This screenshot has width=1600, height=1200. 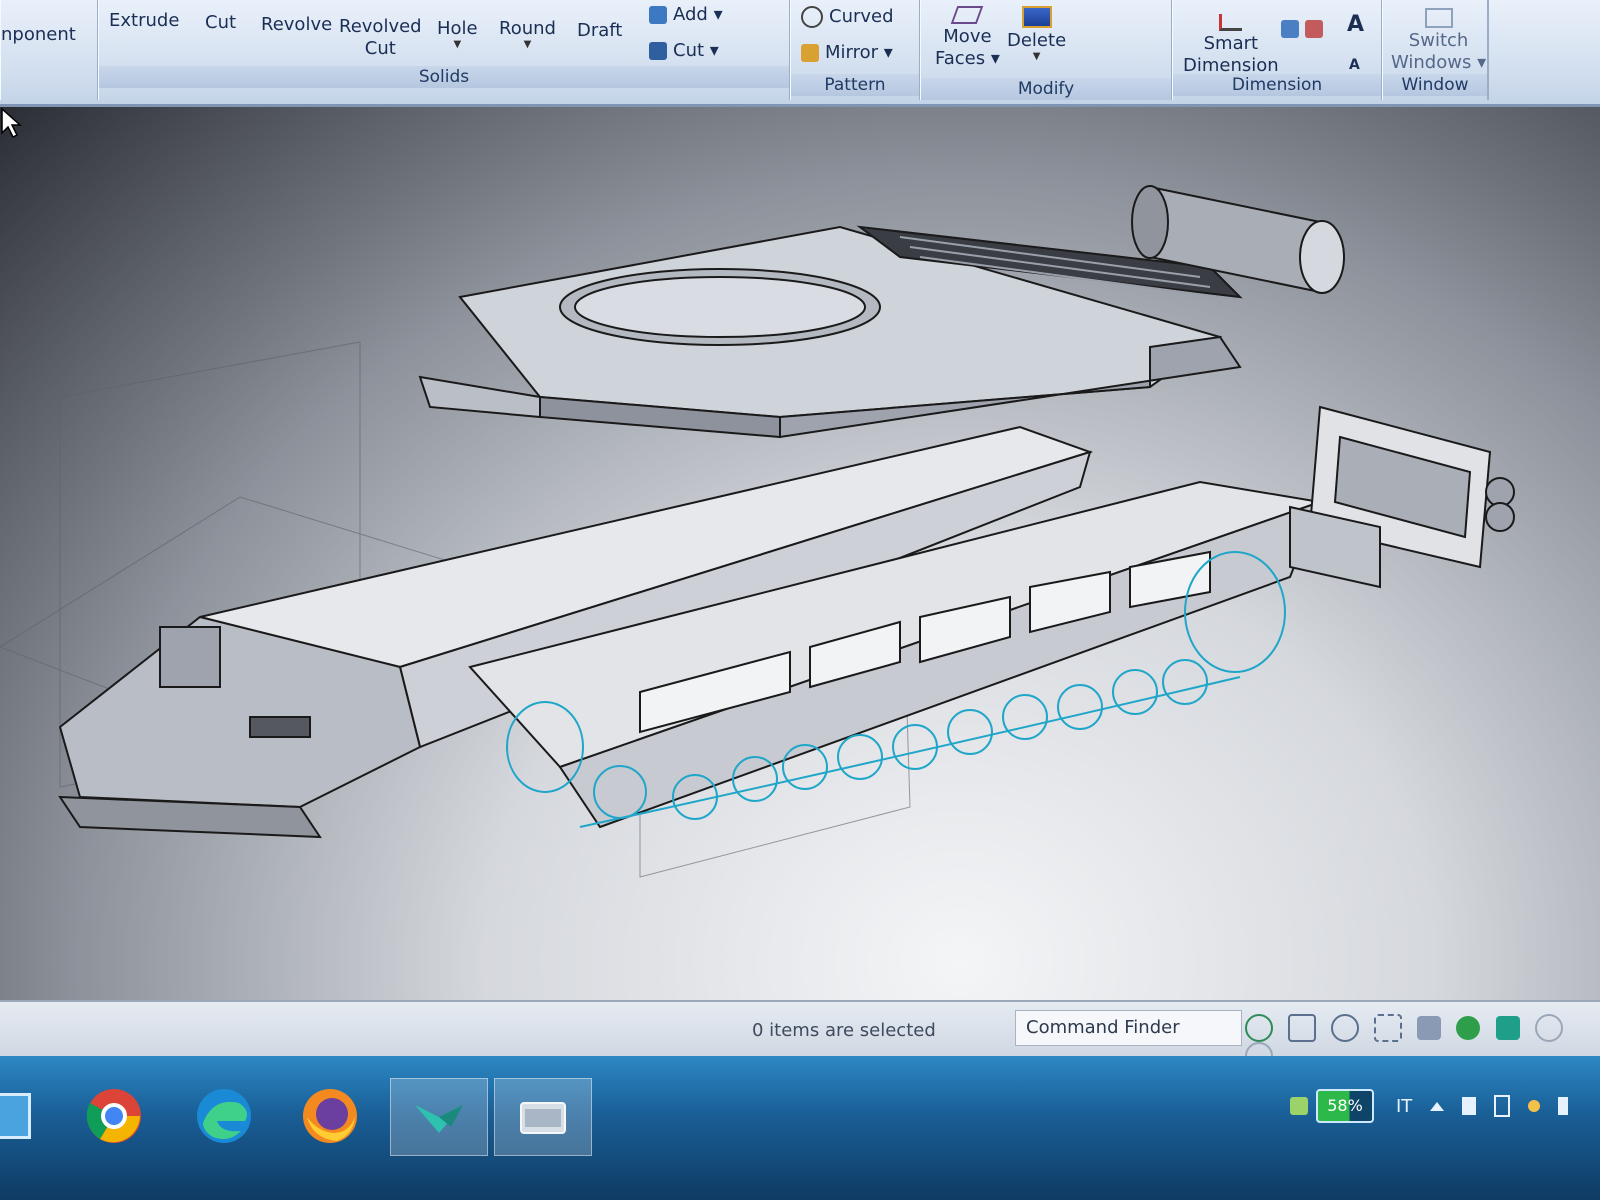 What do you see at coordinates (1502, 1106) in the screenshot?
I see `network-icon` at bounding box center [1502, 1106].